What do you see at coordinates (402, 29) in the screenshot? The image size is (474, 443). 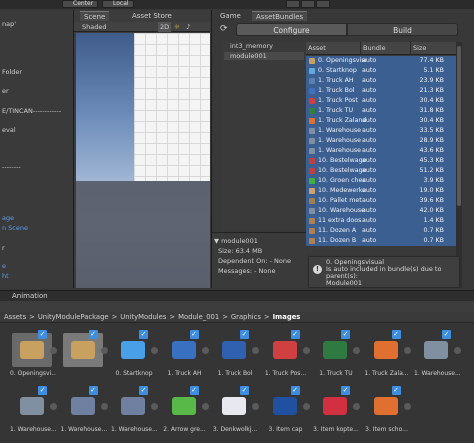 I see `build-button: Build` at bounding box center [402, 29].